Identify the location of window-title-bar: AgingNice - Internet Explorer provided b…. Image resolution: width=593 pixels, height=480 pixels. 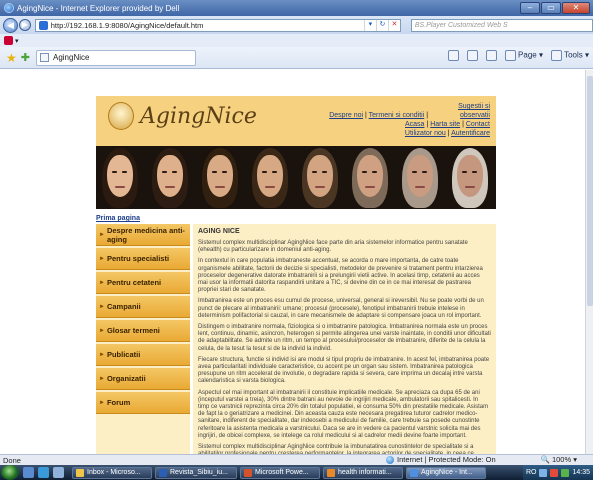
(296, 8).